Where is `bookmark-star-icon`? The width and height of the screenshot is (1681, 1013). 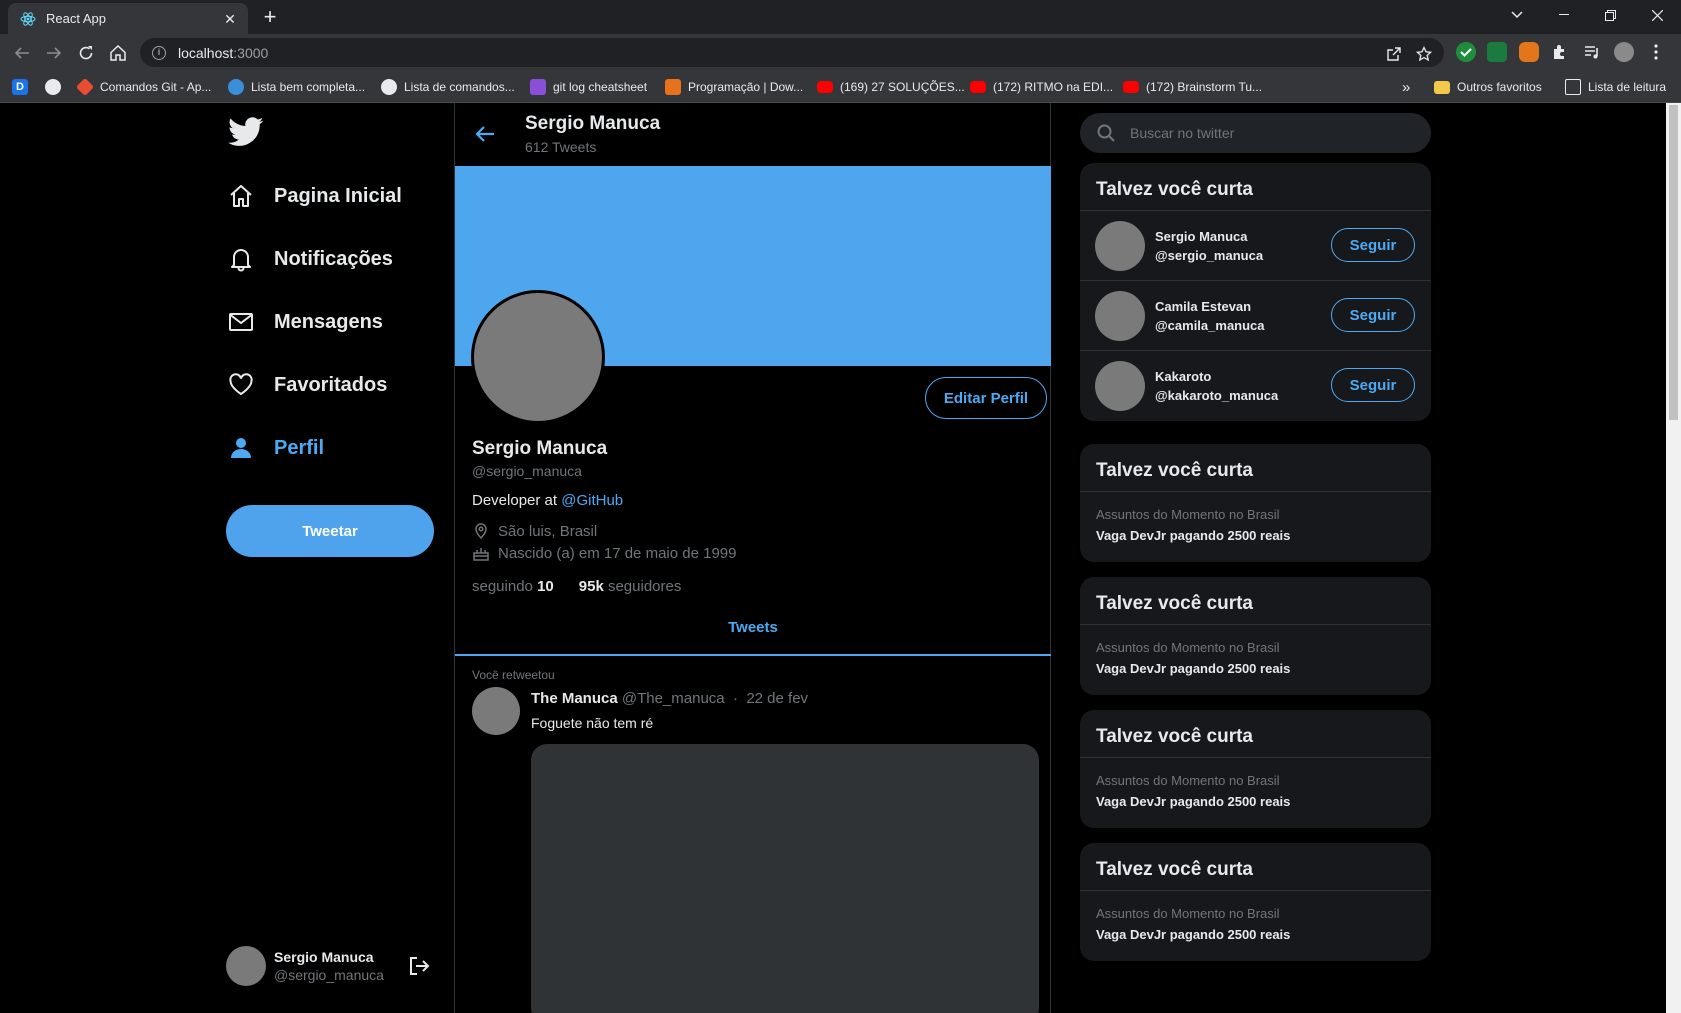
bookmark-star-icon is located at coordinates (1424, 54).